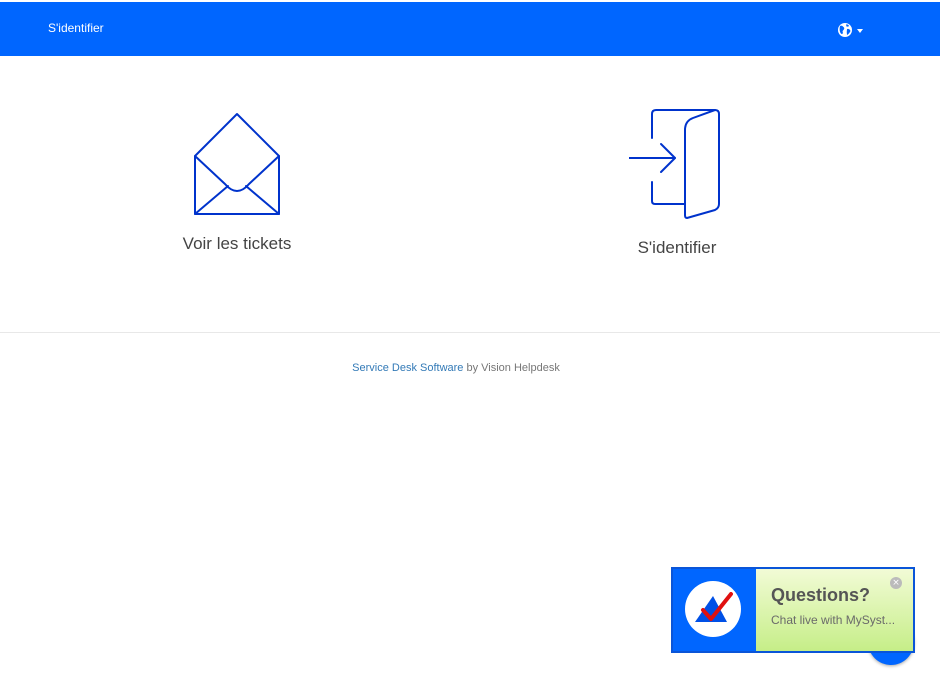 This screenshot has width=940, height=687. I want to click on top-navbar: S'identifier, so click(470, 29).